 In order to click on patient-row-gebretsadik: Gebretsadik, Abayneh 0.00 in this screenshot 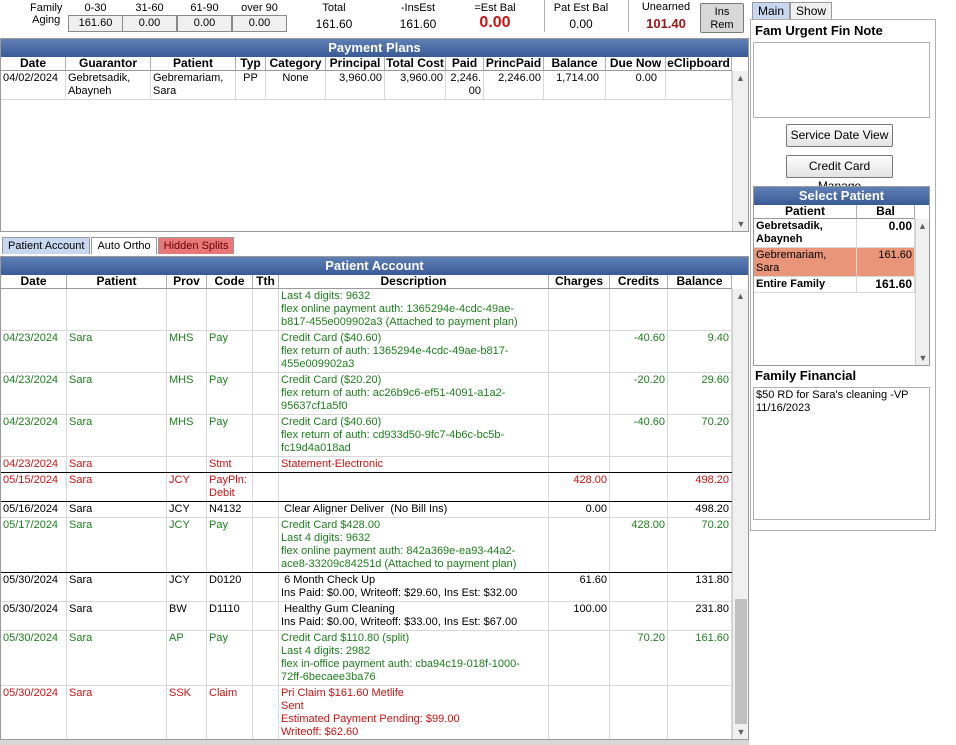, I will do `click(834, 233)`.